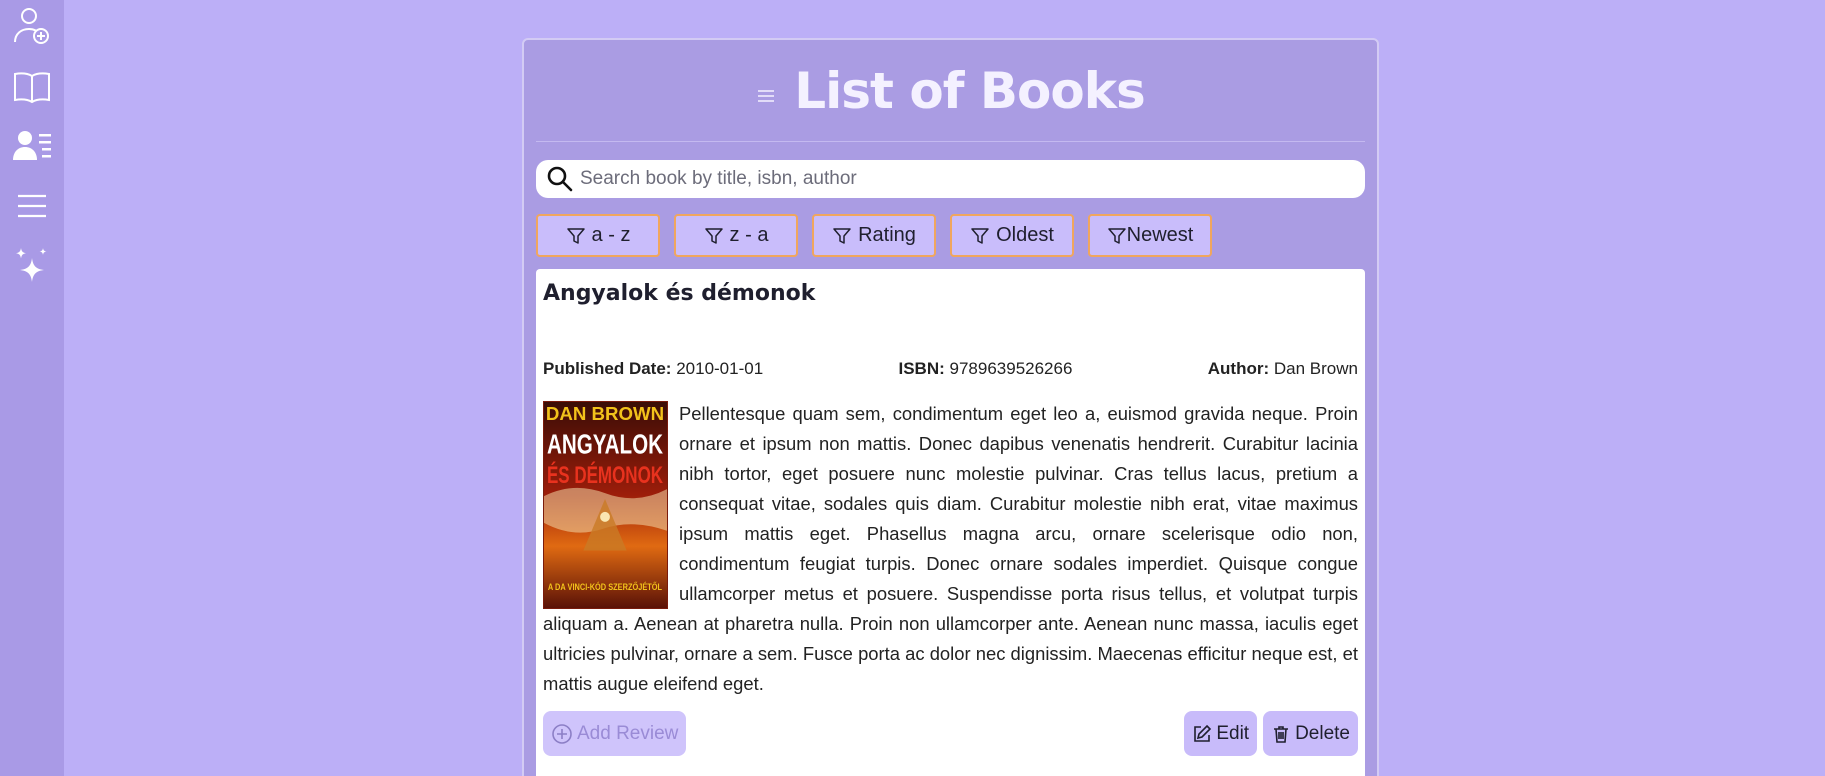 The image size is (1825, 776). I want to click on filter-label: Oldest, so click(1025, 235).